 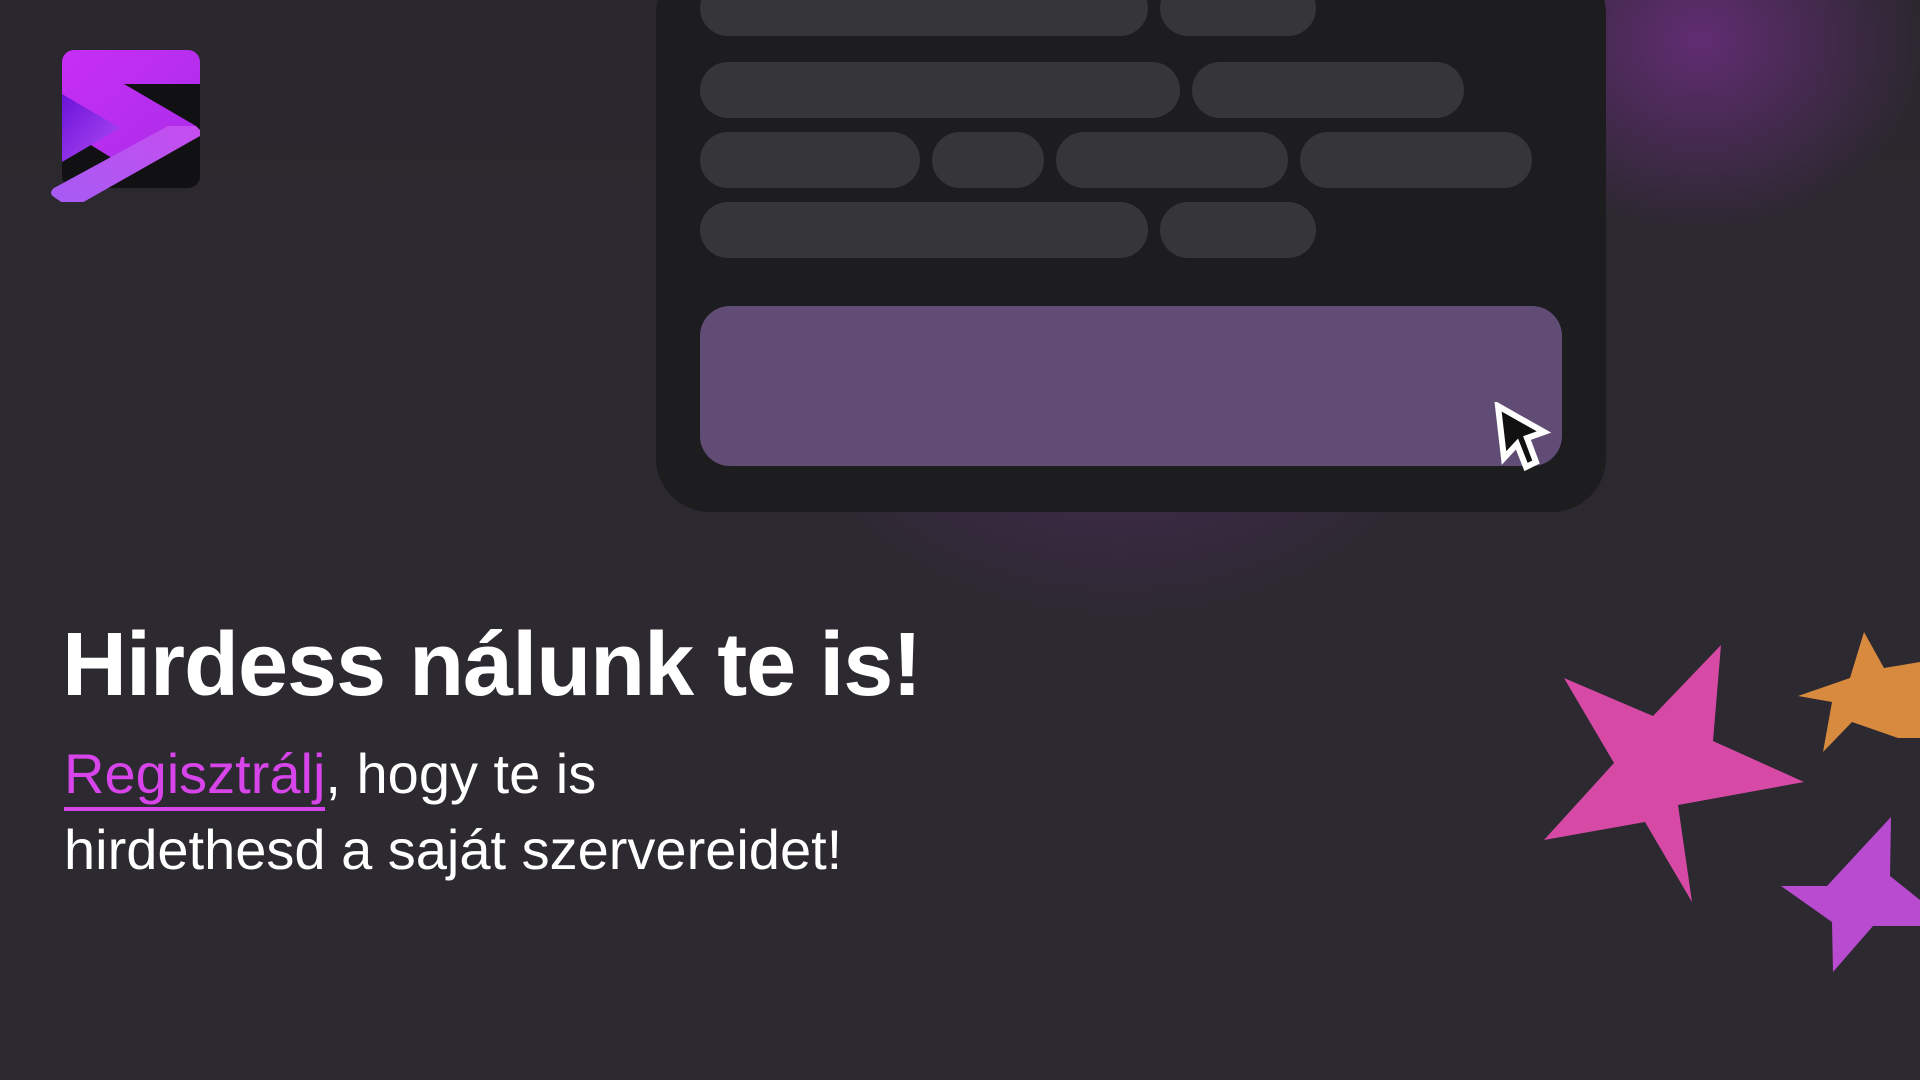 What do you see at coordinates (1674, 773) in the screenshot?
I see `pink-star-icon` at bounding box center [1674, 773].